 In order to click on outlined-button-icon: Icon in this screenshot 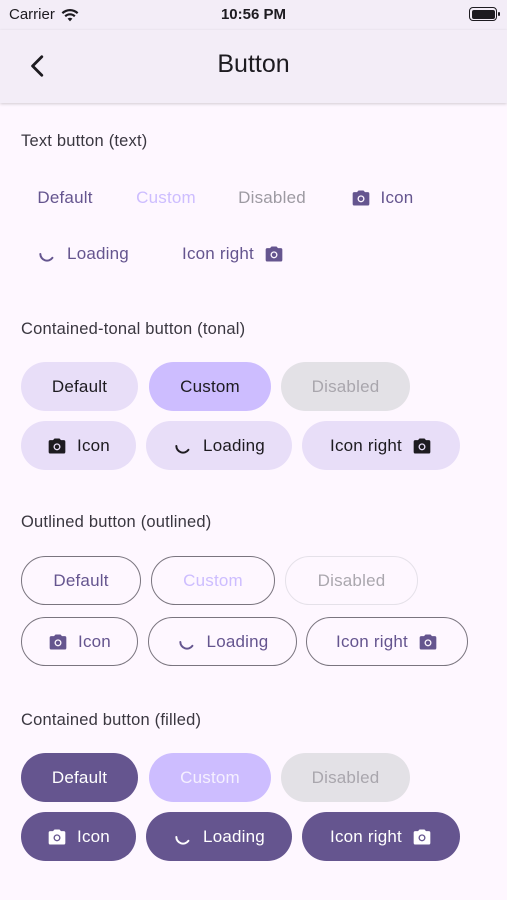, I will do `click(79, 641)`.